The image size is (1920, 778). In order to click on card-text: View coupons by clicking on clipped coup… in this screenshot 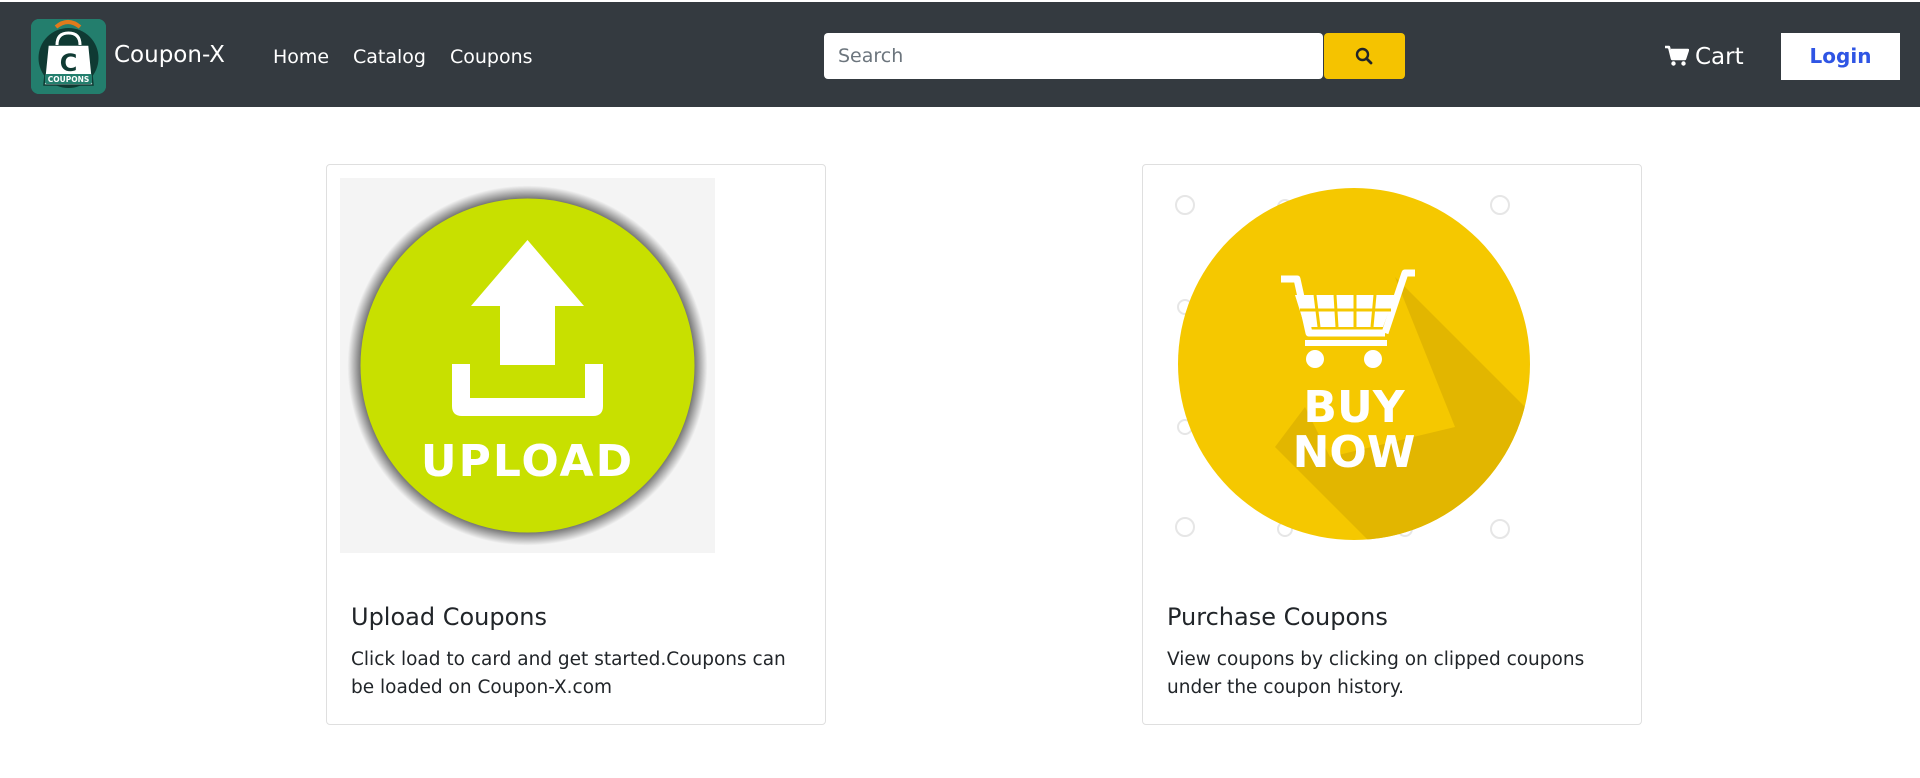, I will do `click(1376, 673)`.